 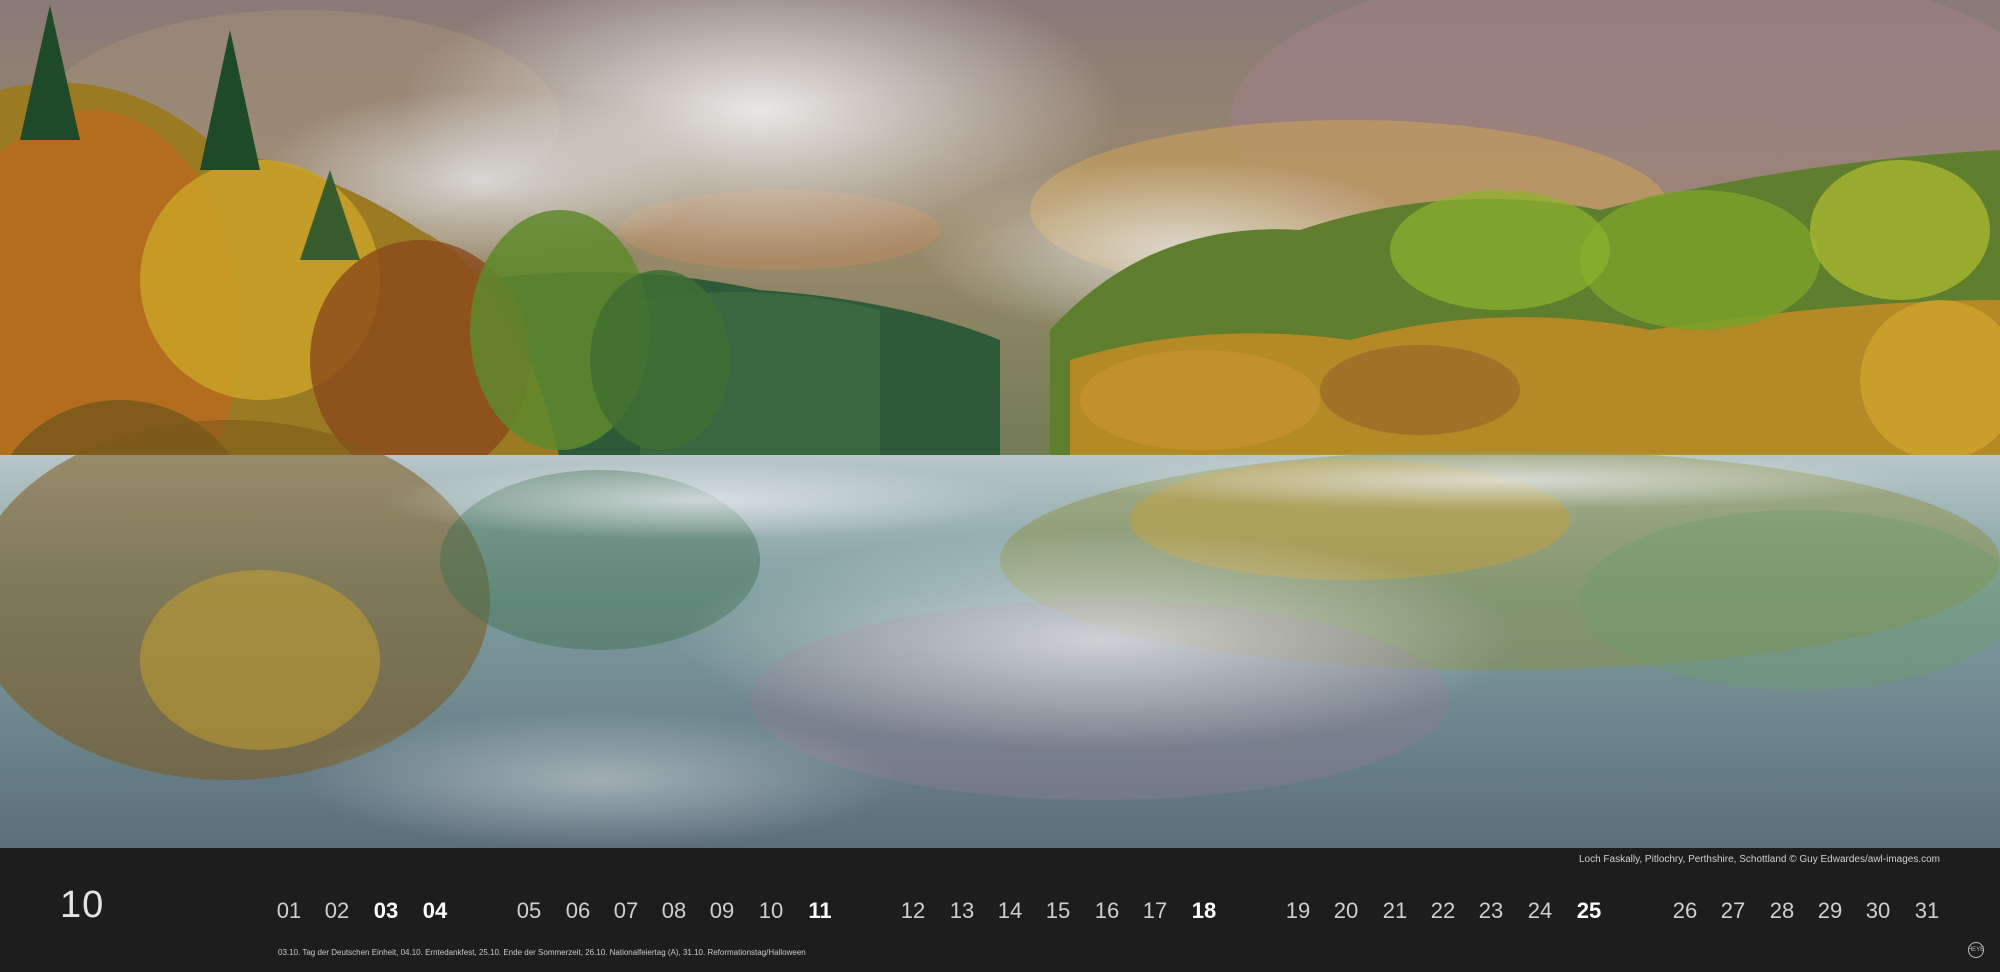 I want to click on day-05: 05, so click(x=529, y=910).